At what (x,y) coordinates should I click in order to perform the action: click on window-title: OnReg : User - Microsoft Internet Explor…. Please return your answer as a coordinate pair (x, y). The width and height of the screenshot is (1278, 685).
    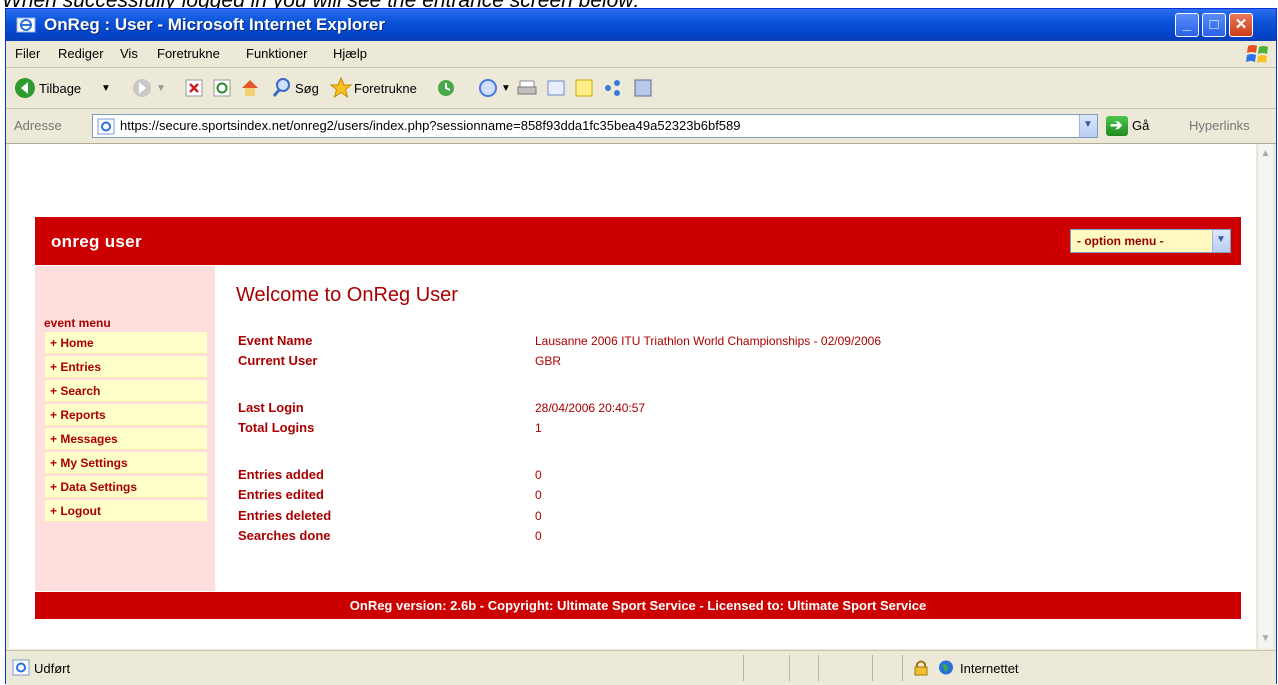
    Looking at the image, I should click on (214, 24).